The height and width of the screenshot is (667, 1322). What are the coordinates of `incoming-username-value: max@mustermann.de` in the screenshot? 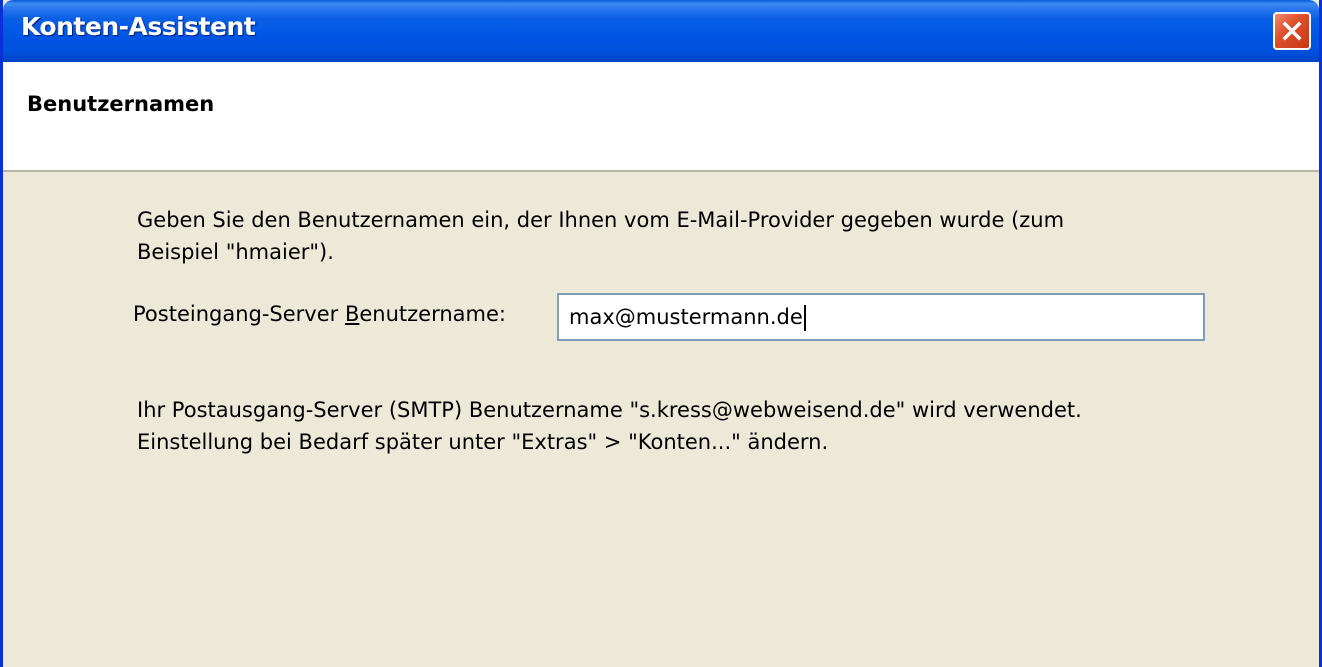 It's located at (686, 317).